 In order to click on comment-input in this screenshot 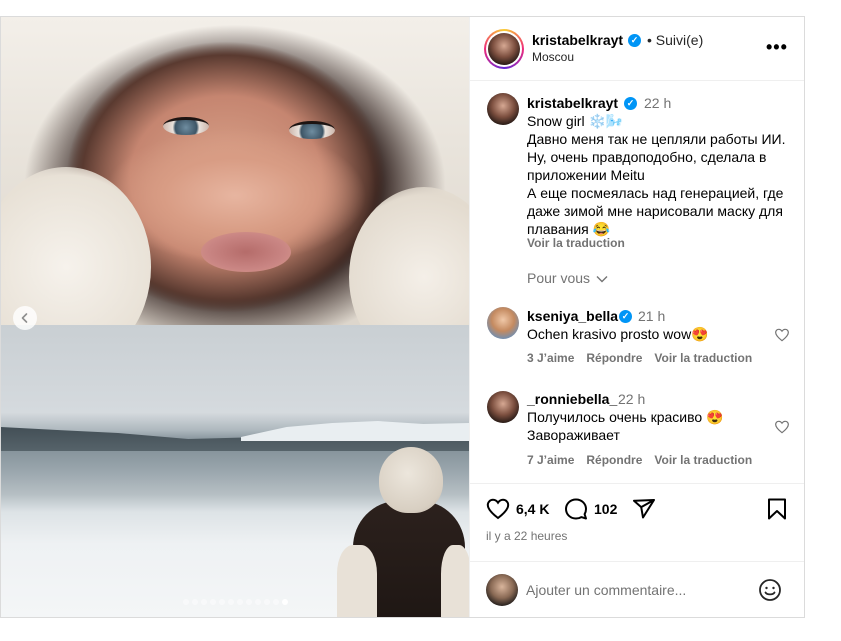, I will do `click(636, 590)`.